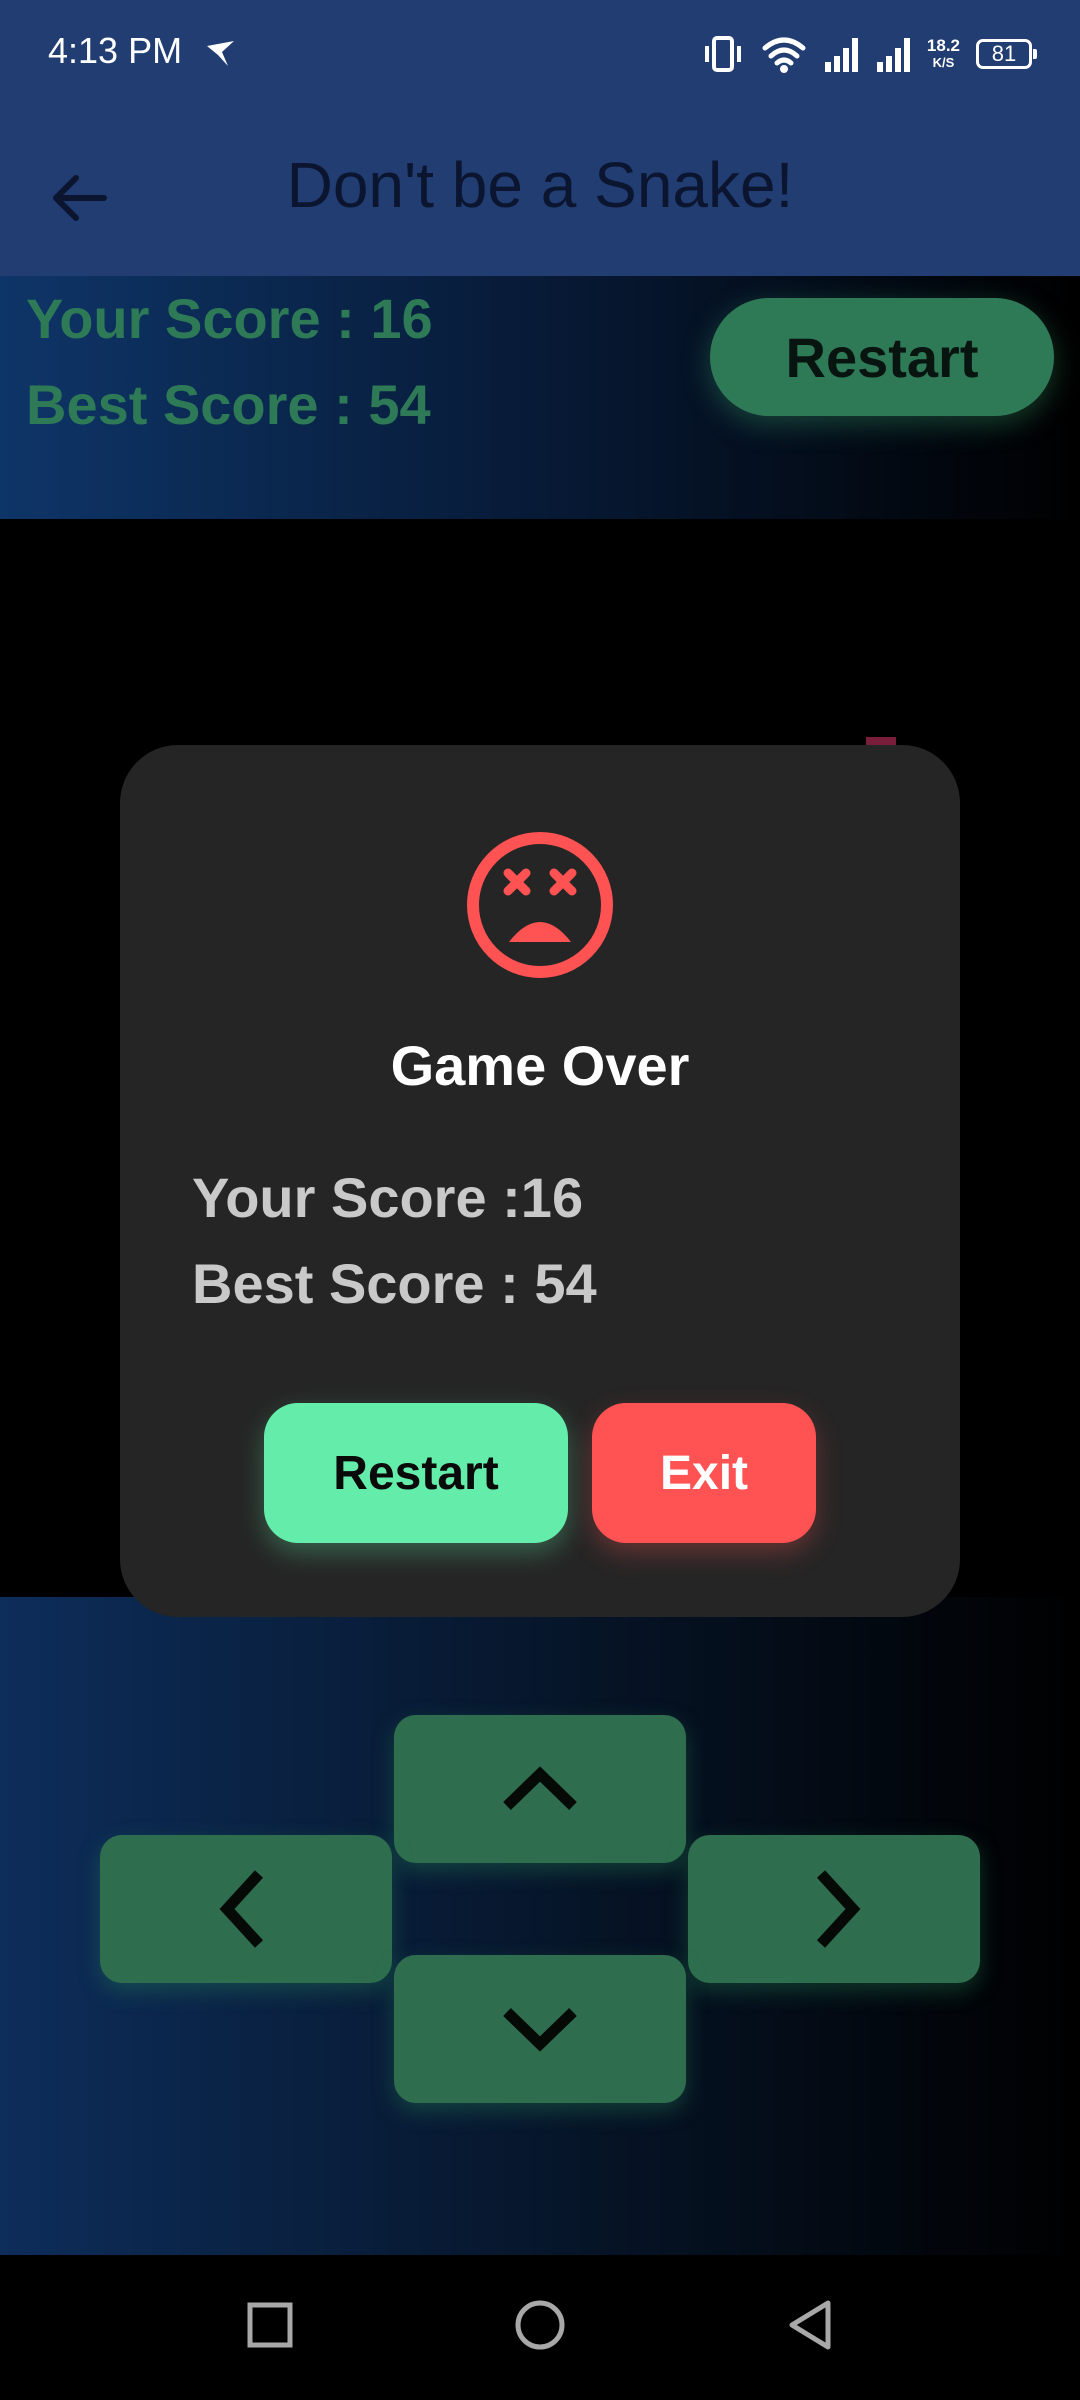 This screenshot has height=2400, width=1080. Describe the element at coordinates (388, 1197) in the screenshot. I see `dialog-current-score: Your Score :16` at that location.